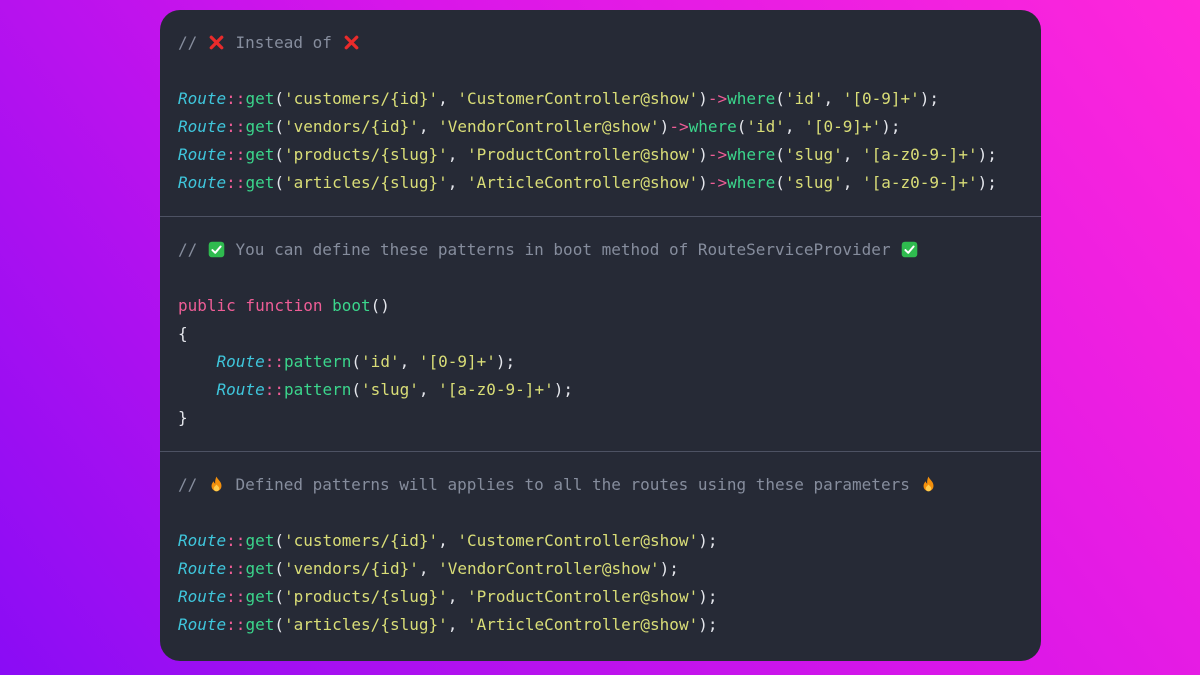 The height and width of the screenshot is (675, 1200). What do you see at coordinates (843, 126) in the screenshot?
I see `token-str: '[0-9]+'` at bounding box center [843, 126].